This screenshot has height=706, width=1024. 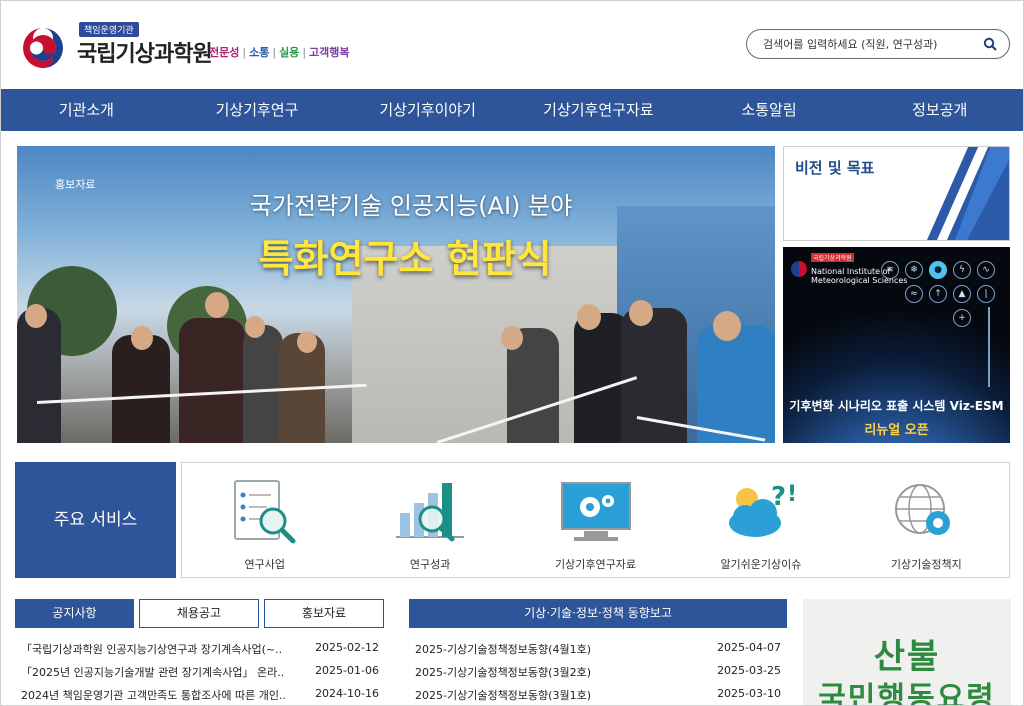 I want to click on org-type-badge: 책임운영기관, so click(x=109, y=29).